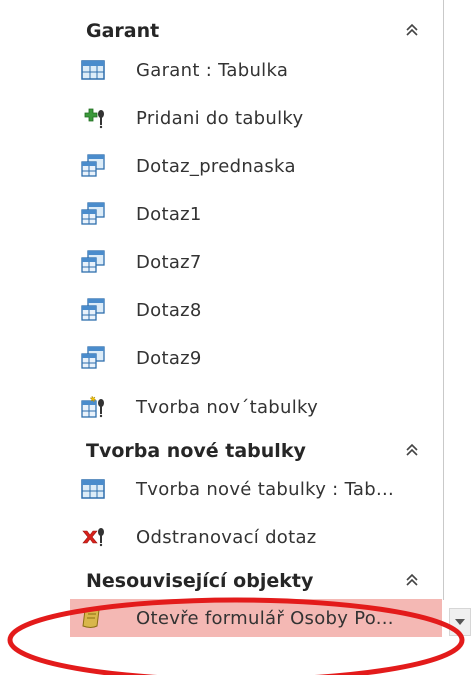 This screenshot has height=675, width=472. What do you see at coordinates (196, 451) in the screenshot?
I see `group-title: Tvorba nové tabulky` at bounding box center [196, 451].